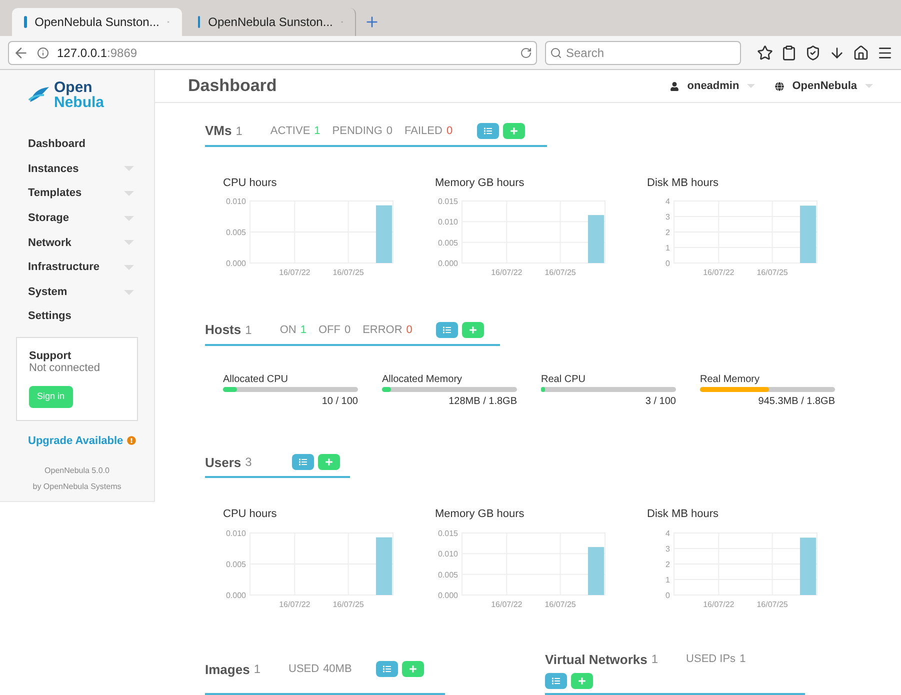  Describe the element at coordinates (837, 52) in the screenshot. I see `download-icon` at that location.